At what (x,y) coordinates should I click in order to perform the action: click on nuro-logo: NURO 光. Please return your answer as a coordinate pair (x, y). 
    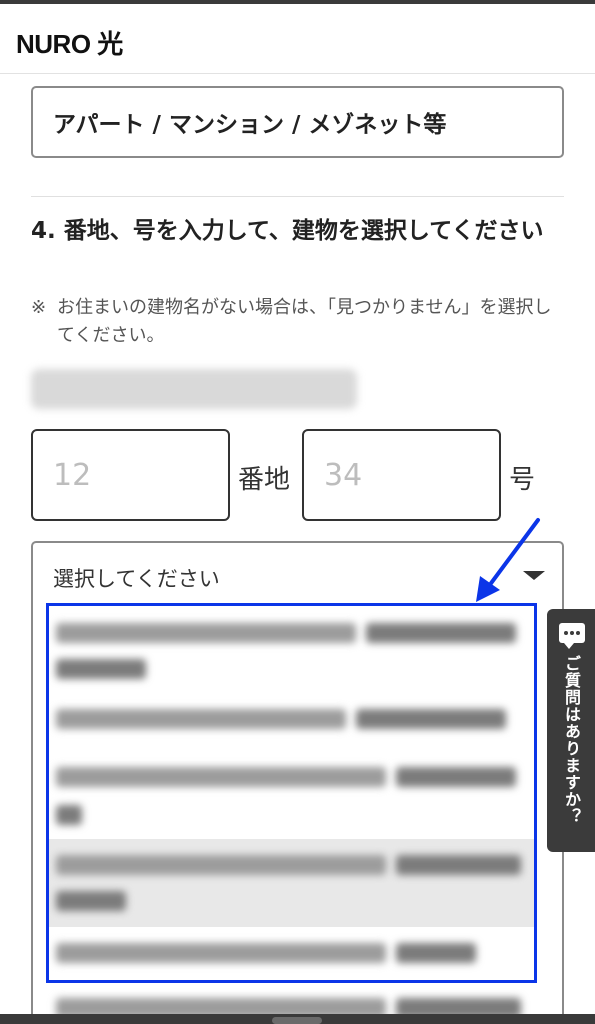
    Looking at the image, I should click on (69, 42).